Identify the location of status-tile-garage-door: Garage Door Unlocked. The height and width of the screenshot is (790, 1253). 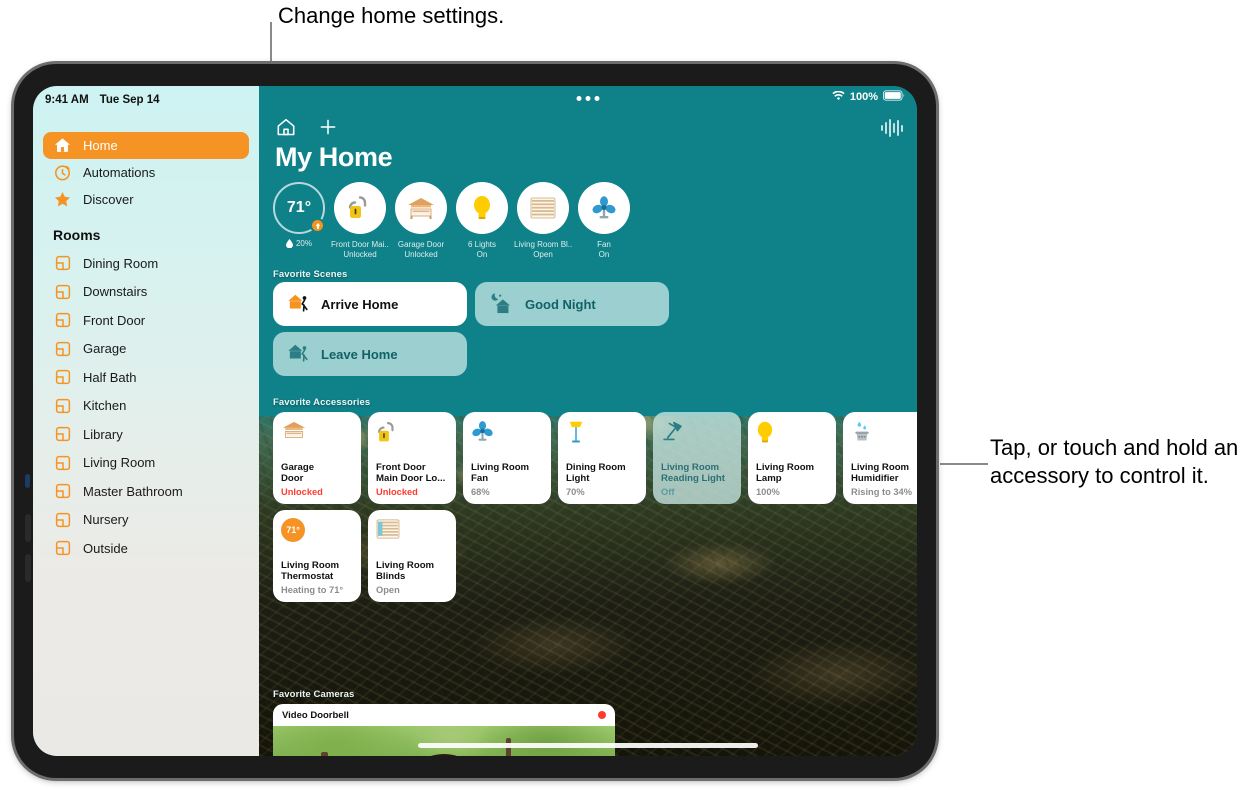
(421, 221).